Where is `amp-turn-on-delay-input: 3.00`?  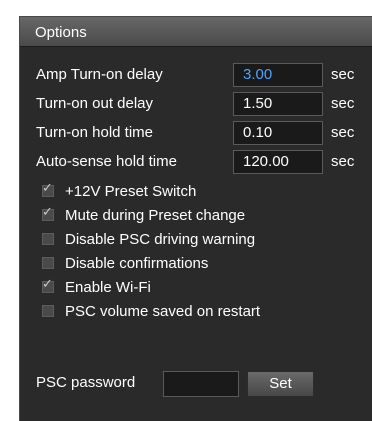 amp-turn-on-delay-input: 3.00 is located at coordinates (278, 75).